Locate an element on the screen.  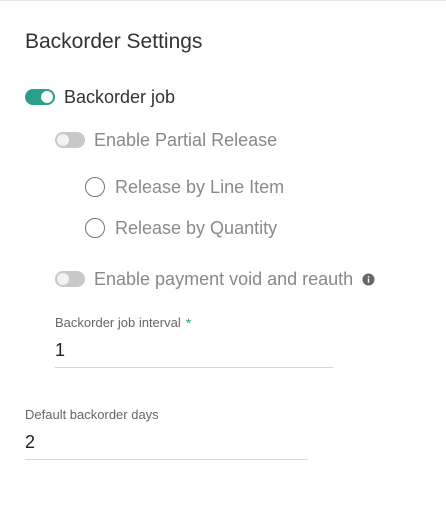
release-by-quantity-radio is located at coordinates (95, 228).